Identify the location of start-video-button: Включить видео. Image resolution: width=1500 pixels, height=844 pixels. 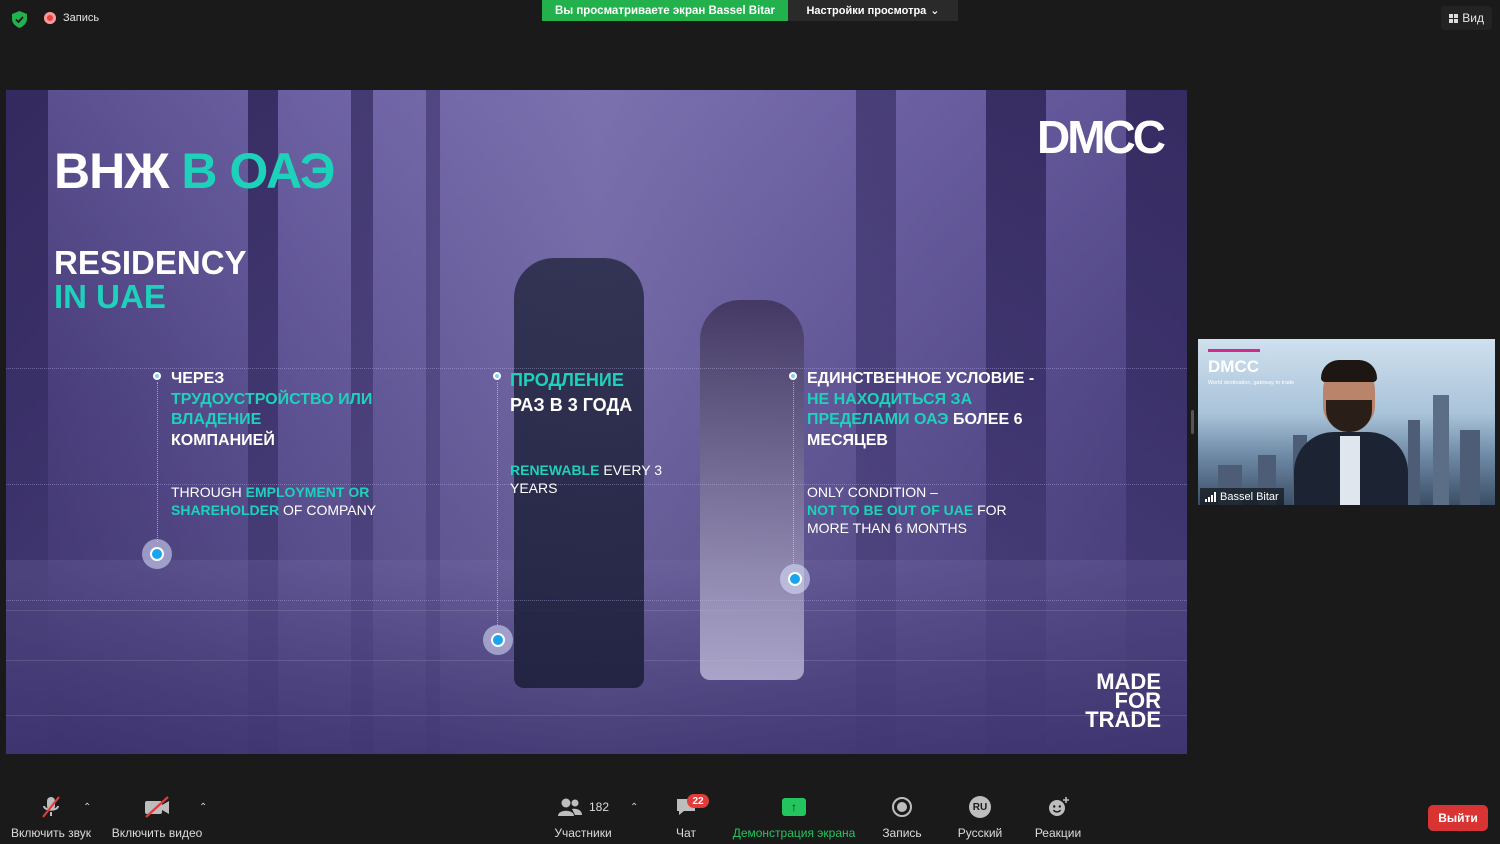
(157, 814).